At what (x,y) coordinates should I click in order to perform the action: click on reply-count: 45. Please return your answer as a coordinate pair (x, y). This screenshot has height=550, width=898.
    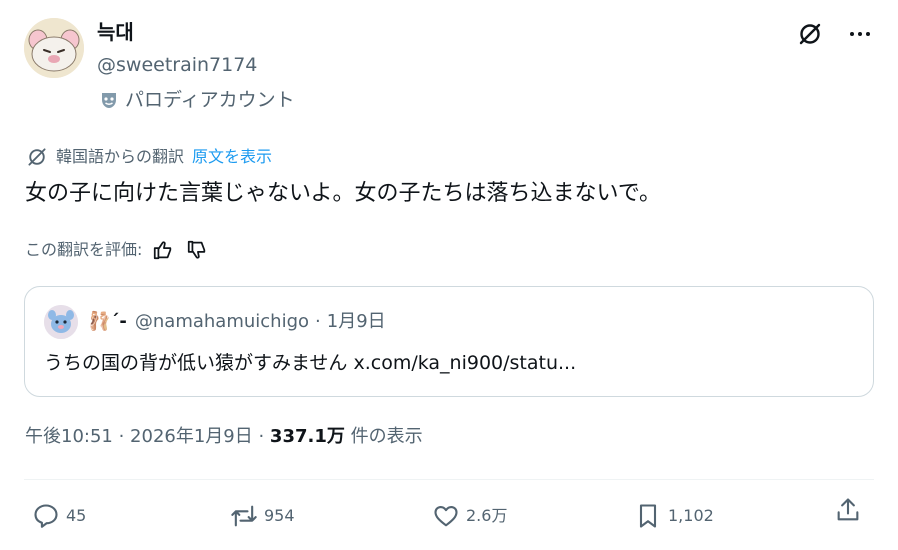
    Looking at the image, I should click on (76, 515).